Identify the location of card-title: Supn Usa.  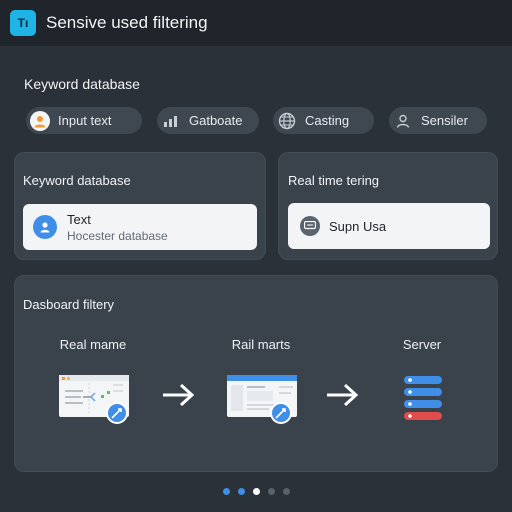
(358, 226).